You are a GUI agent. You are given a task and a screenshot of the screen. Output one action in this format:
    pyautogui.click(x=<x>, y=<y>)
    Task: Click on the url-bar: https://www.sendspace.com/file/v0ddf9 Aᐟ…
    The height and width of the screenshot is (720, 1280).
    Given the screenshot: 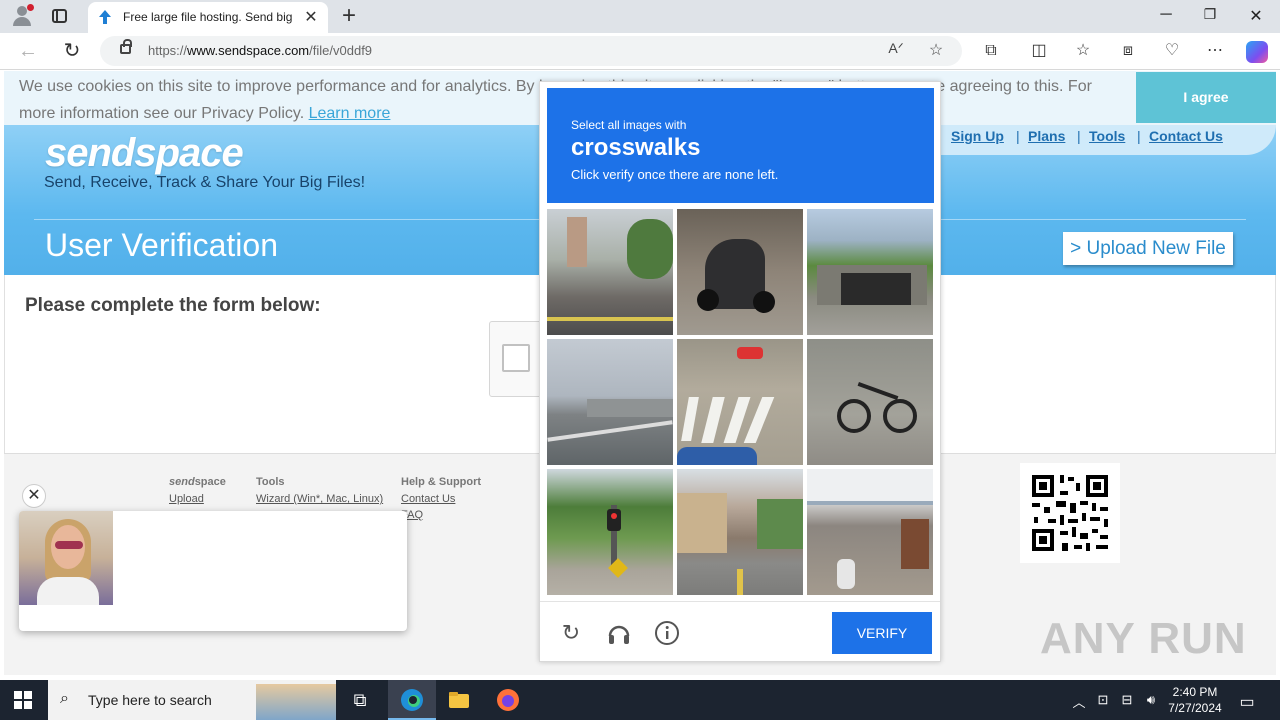 What is the action you would take?
    pyautogui.click(x=531, y=51)
    